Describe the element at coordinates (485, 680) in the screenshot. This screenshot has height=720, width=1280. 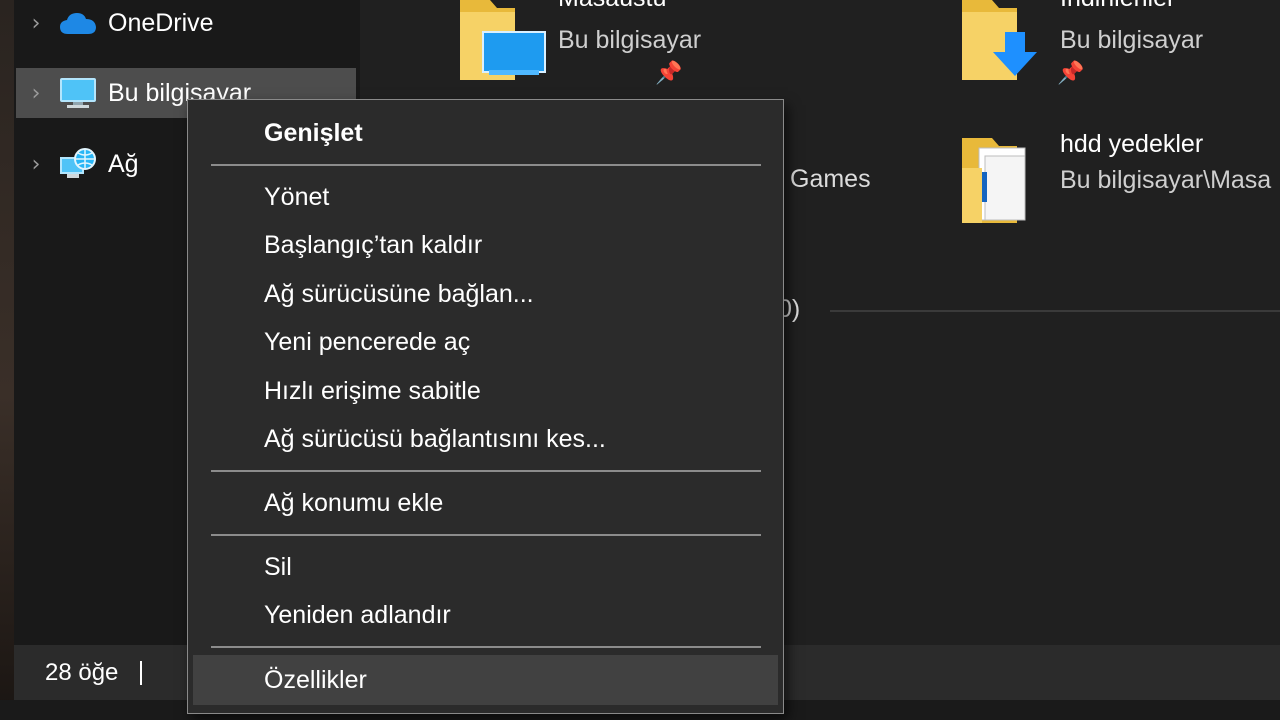
I see `menu-item-properties: Özellikler` at that location.